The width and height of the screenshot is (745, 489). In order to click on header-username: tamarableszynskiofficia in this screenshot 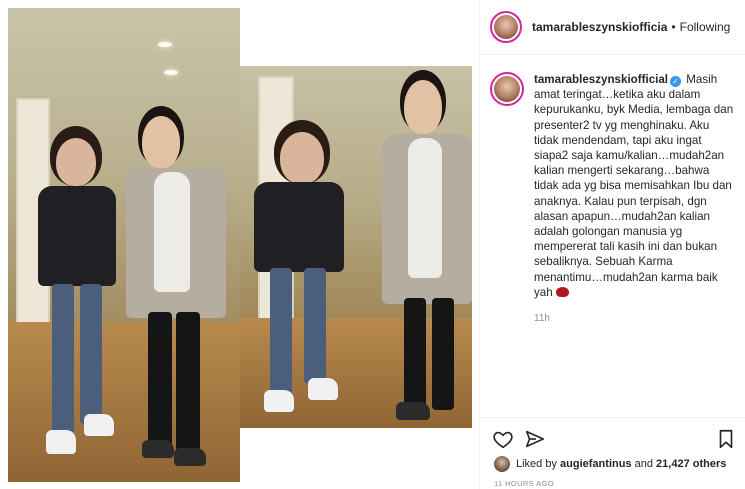, I will do `click(599, 27)`.